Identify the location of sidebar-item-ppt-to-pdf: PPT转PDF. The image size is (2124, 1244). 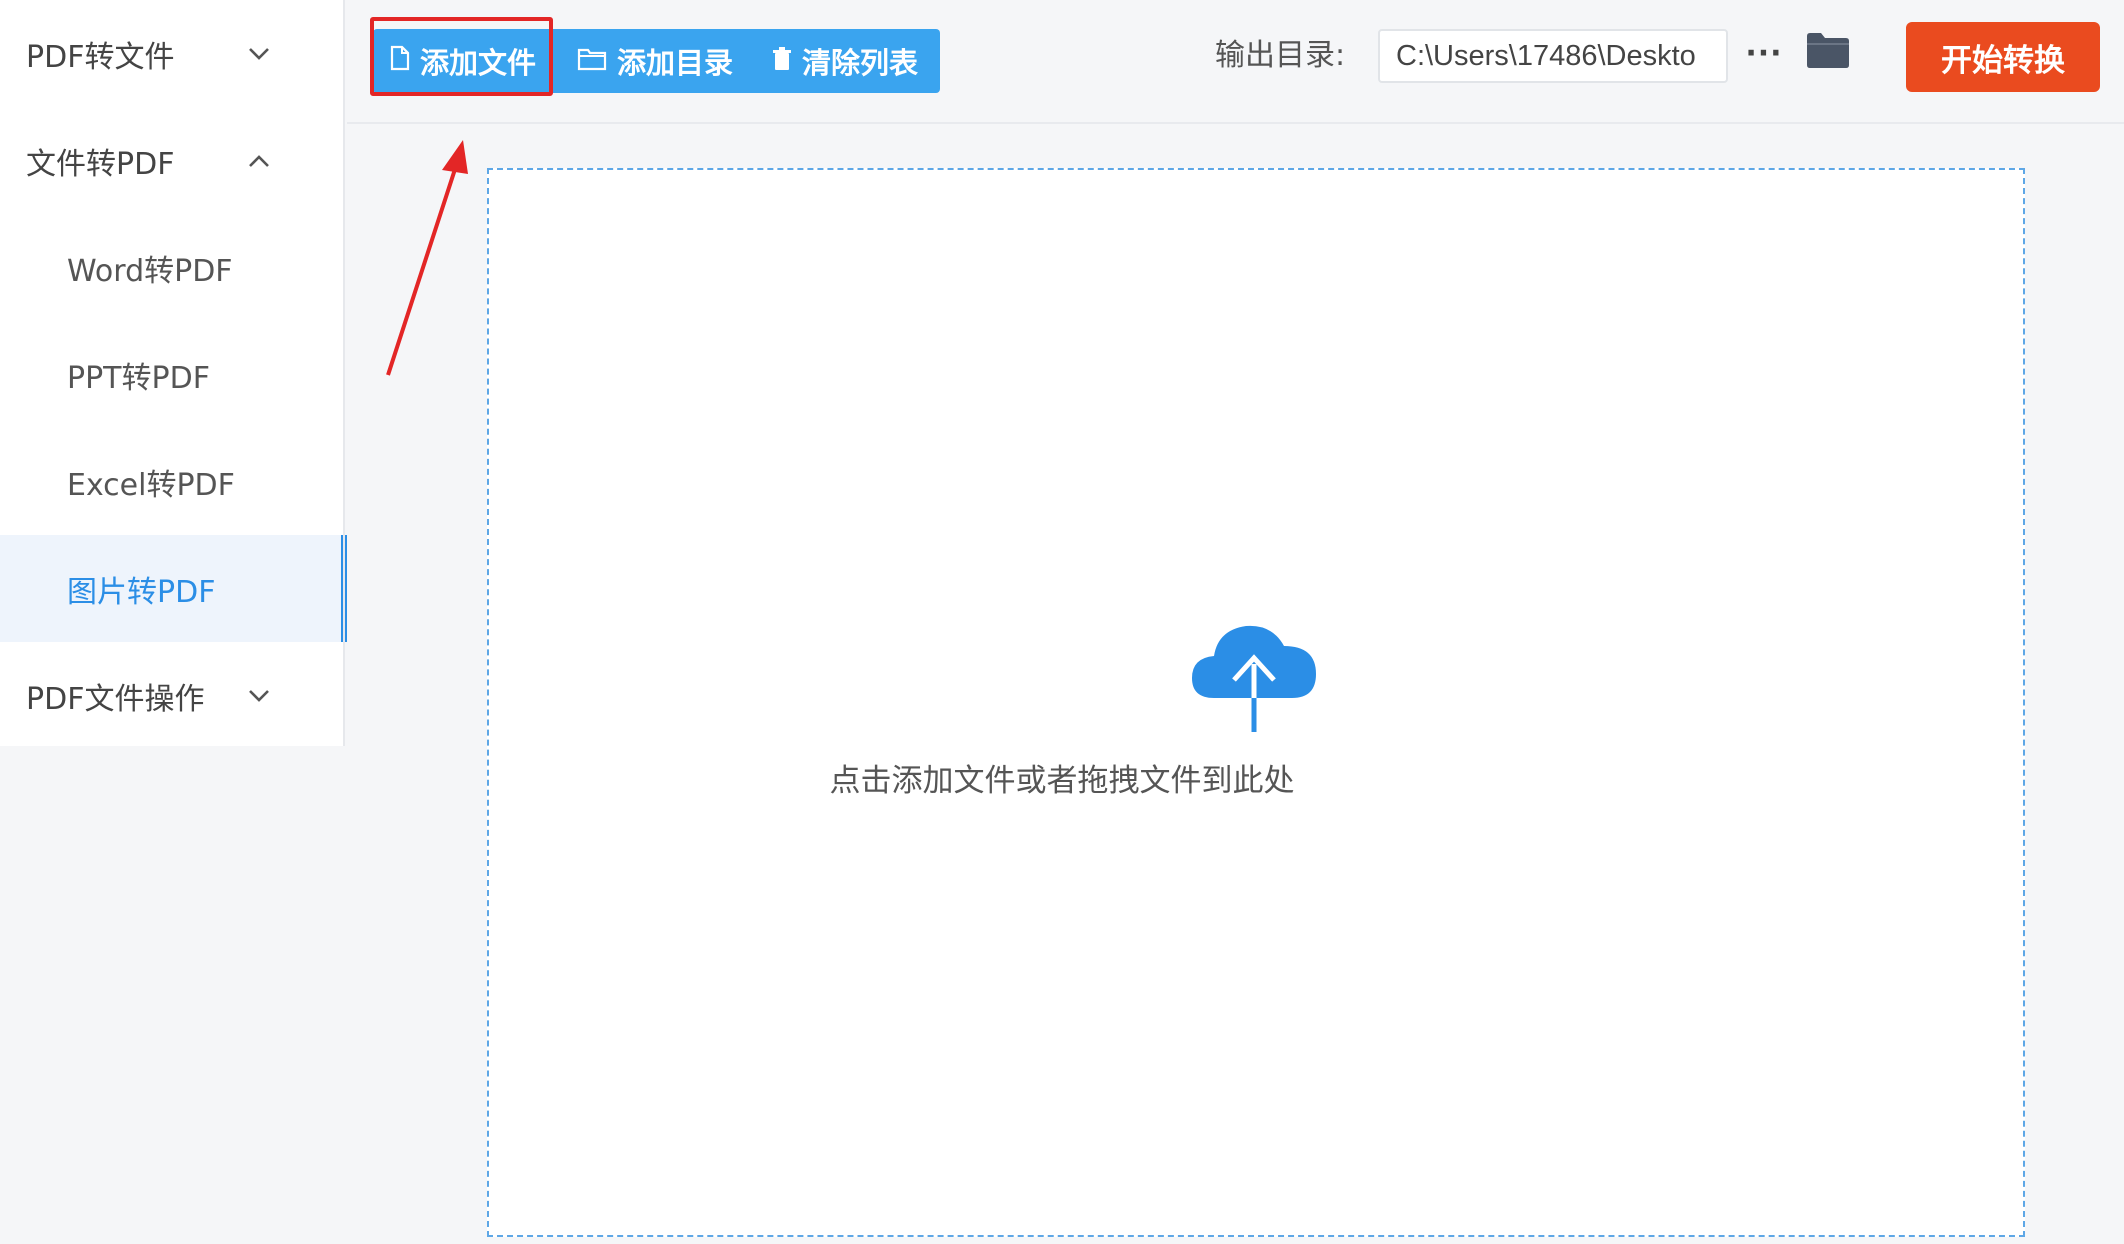
(172, 374).